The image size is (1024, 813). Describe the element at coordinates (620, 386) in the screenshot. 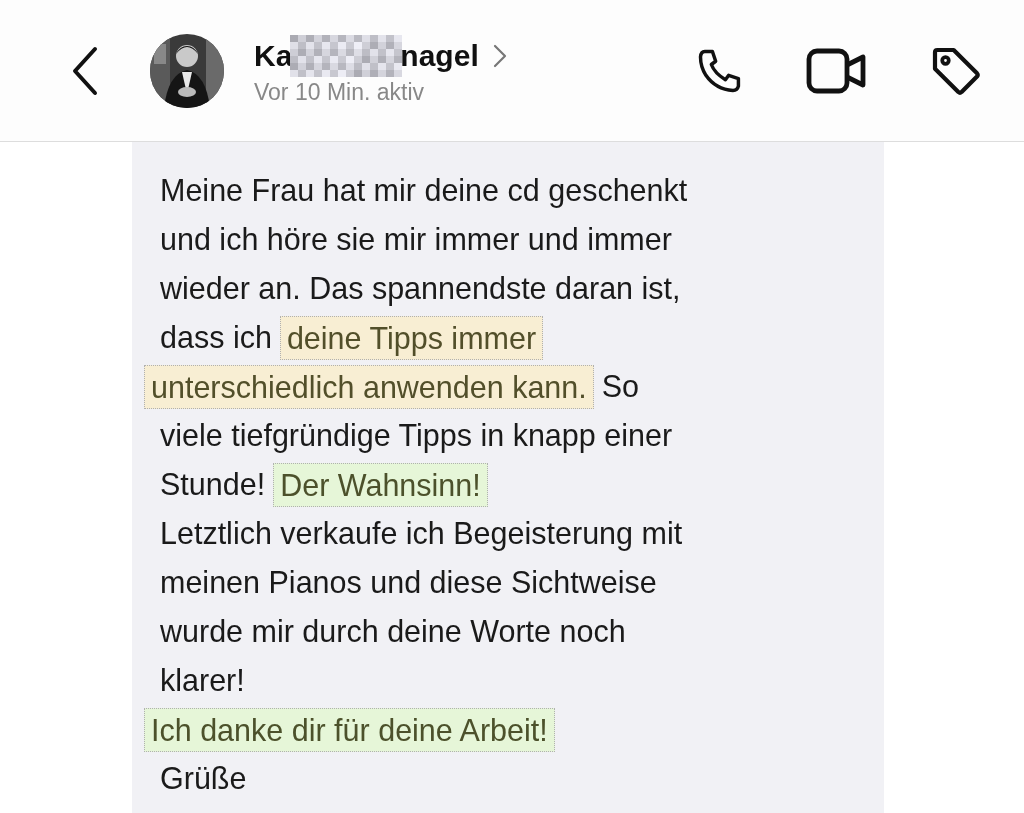

I see `message-text: So` at that location.